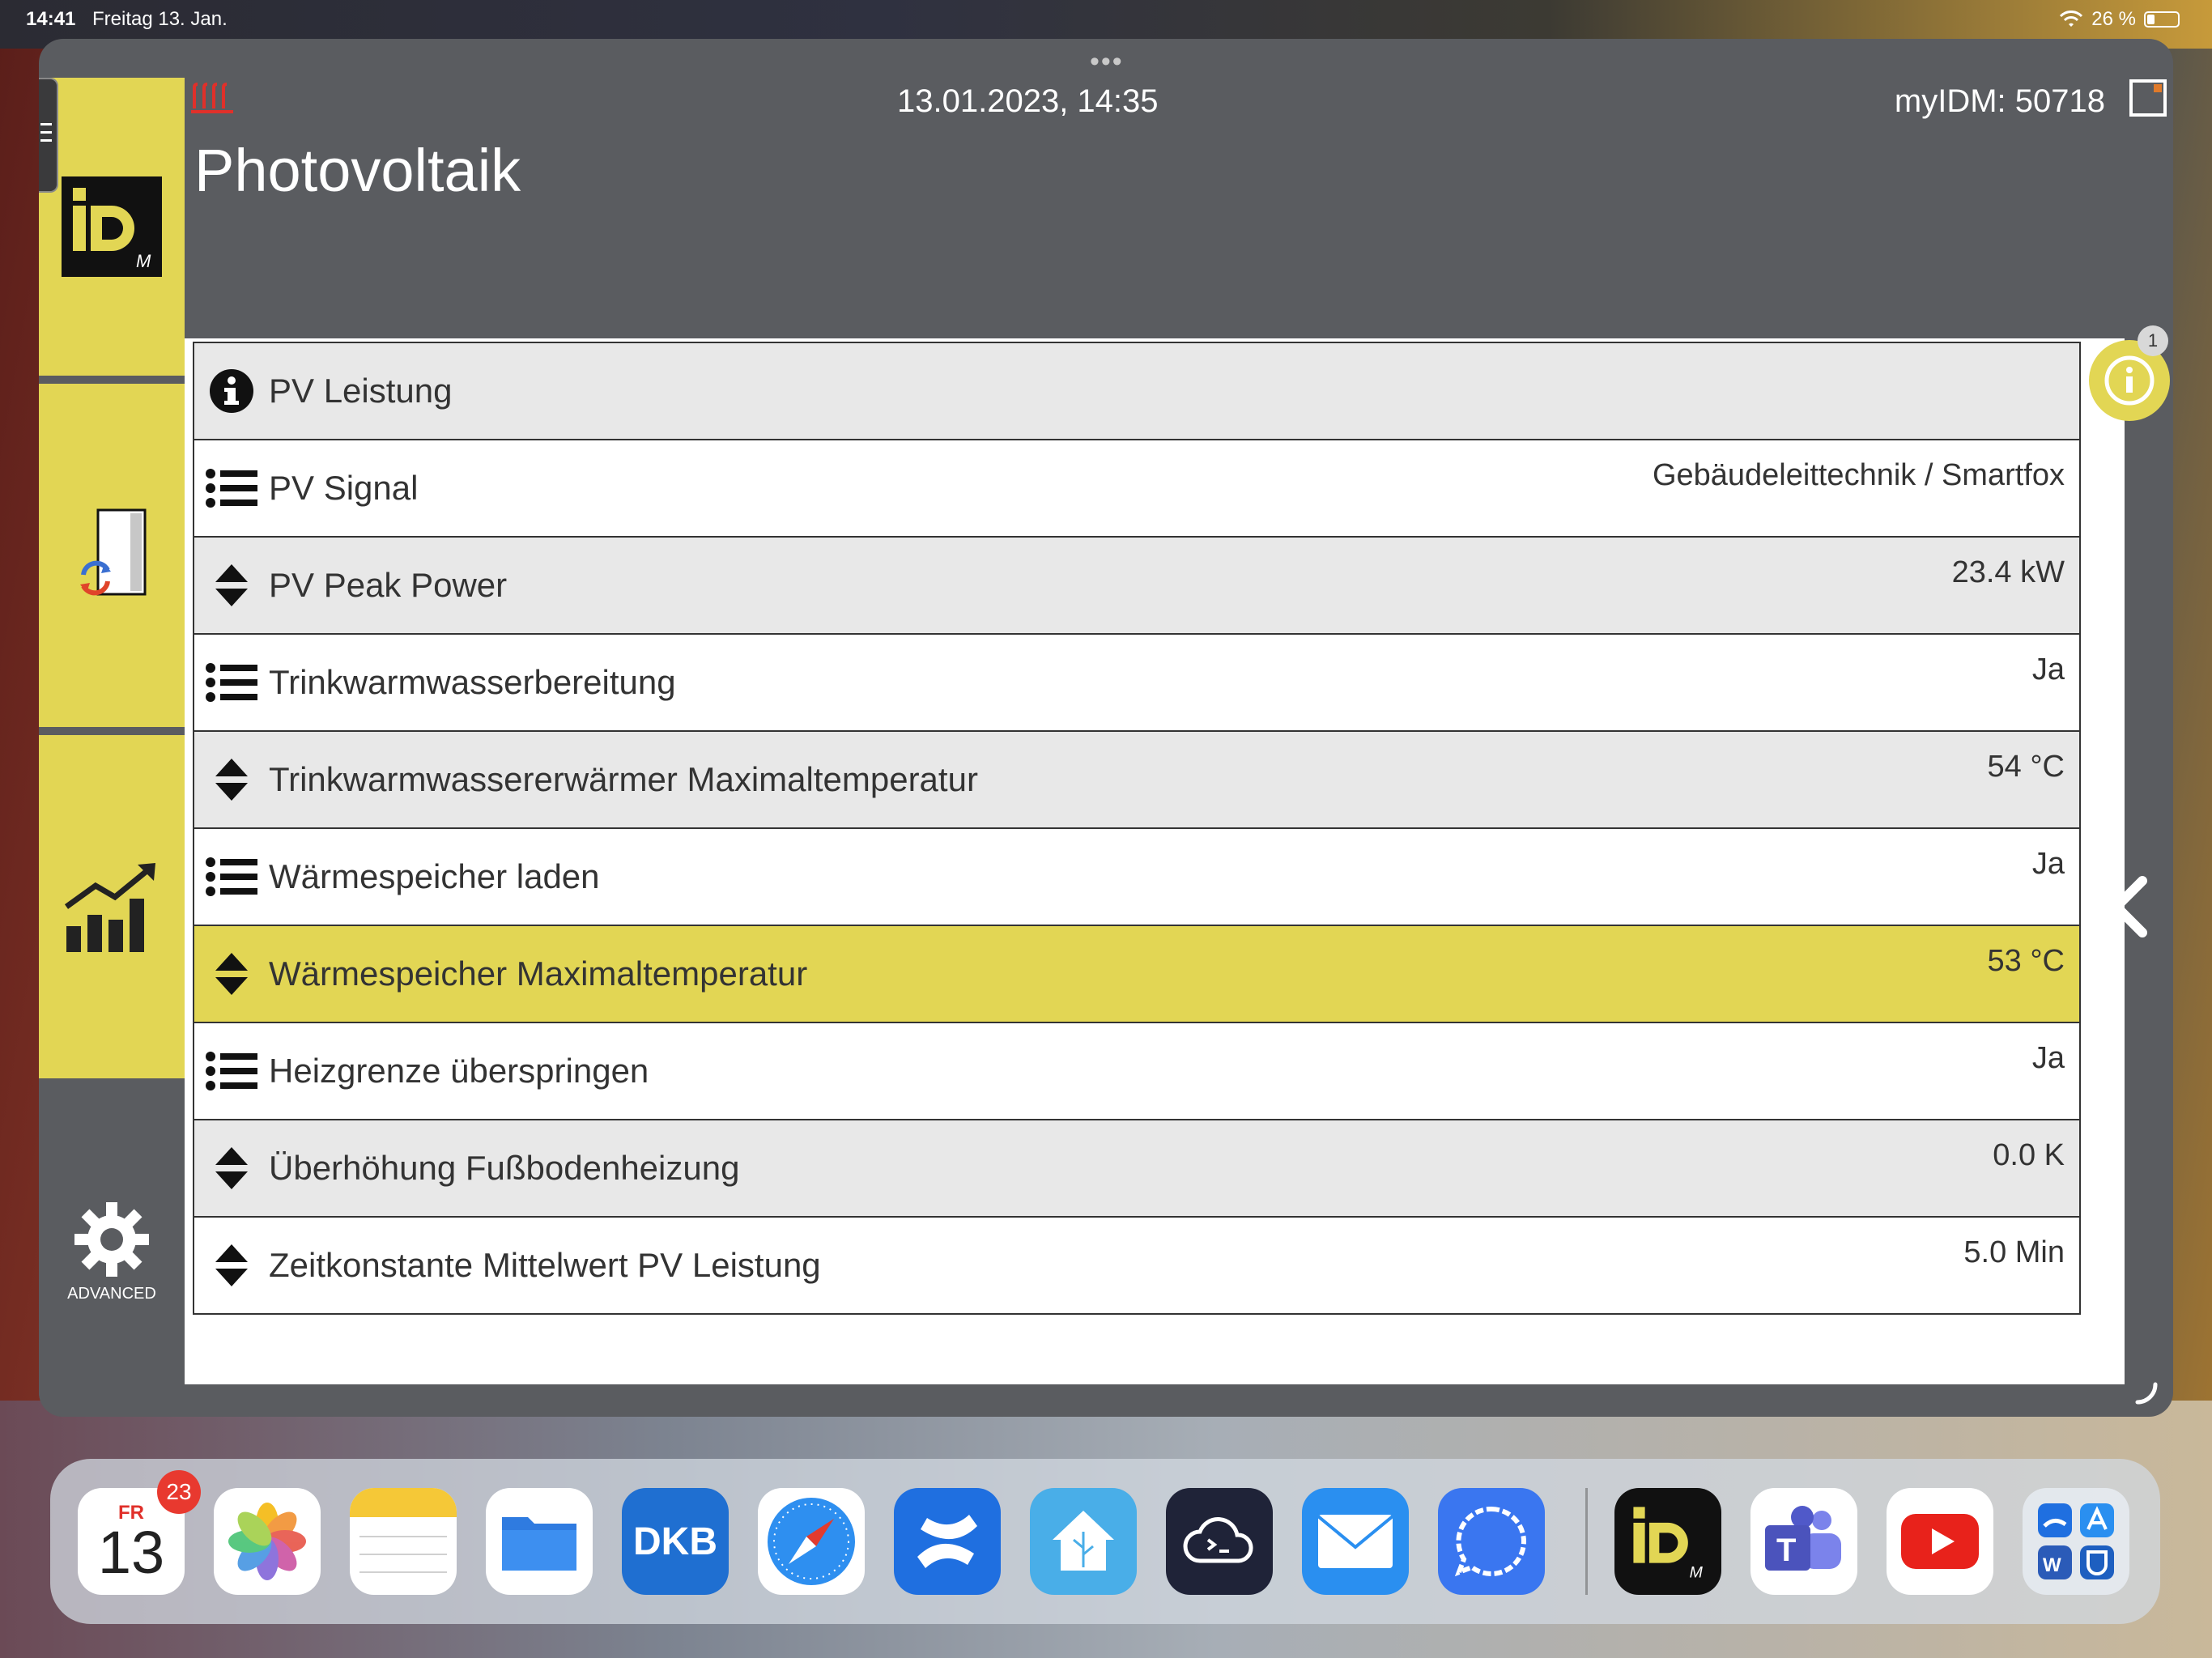 The image size is (2212, 1658). I want to click on cloud-terminal-icon, so click(1218, 1540).